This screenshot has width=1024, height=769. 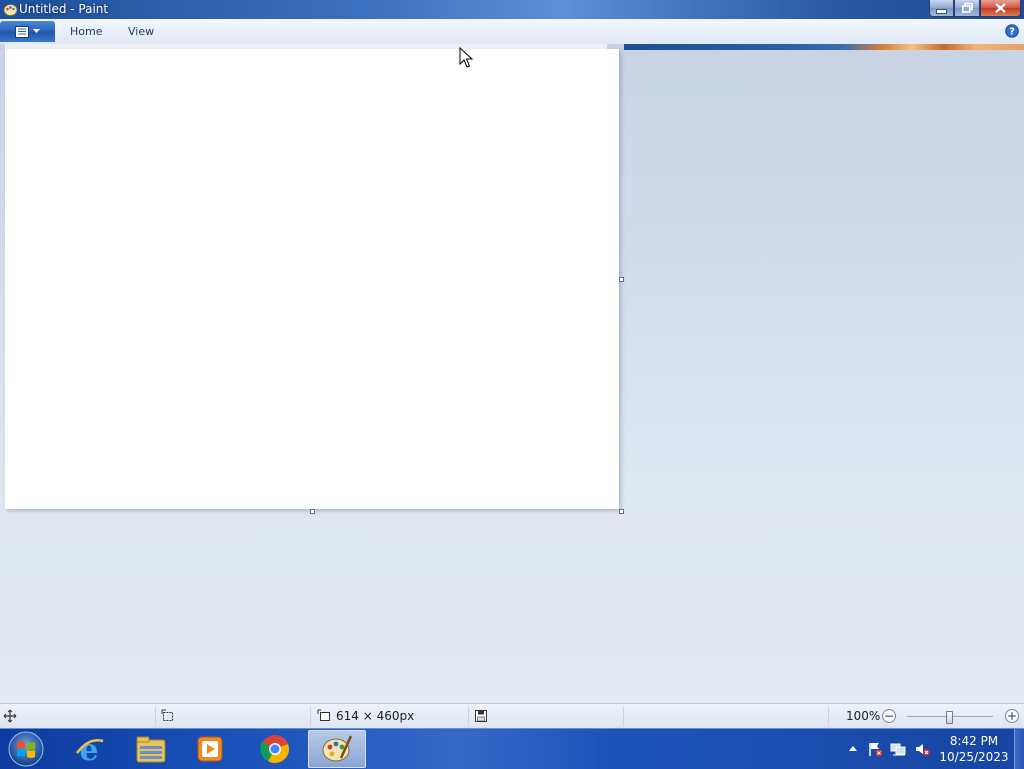 I want to click on zoom-out-button: −, so click(x=889, y=716).